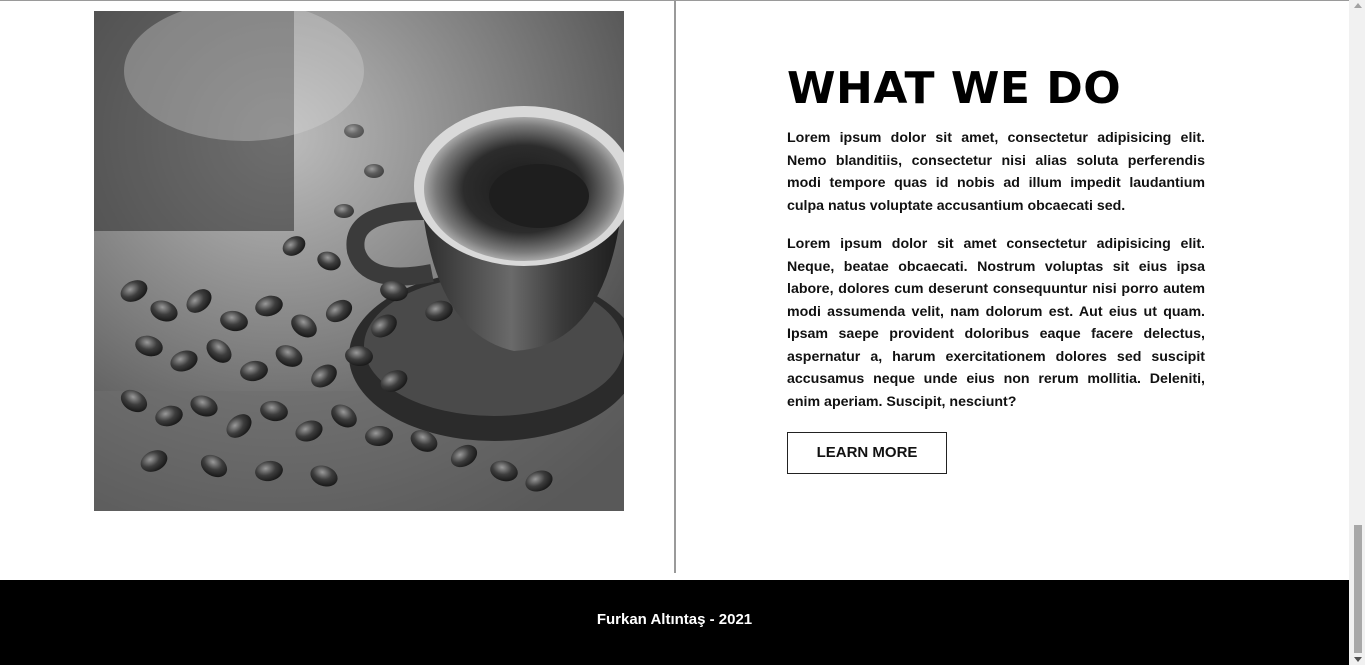 The width and height of the screenshot is (1365, 665). Describe the element at coordinates (675, 287) in the screenshot. I see `vertical-divider` at that location.